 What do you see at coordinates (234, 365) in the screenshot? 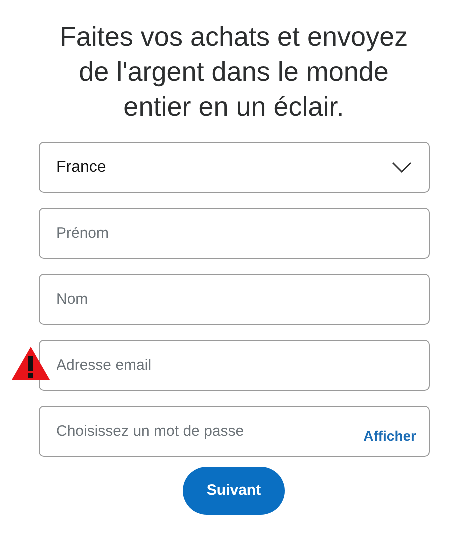
I see `input-field: Adresse email` at bounding box center [234, 365].